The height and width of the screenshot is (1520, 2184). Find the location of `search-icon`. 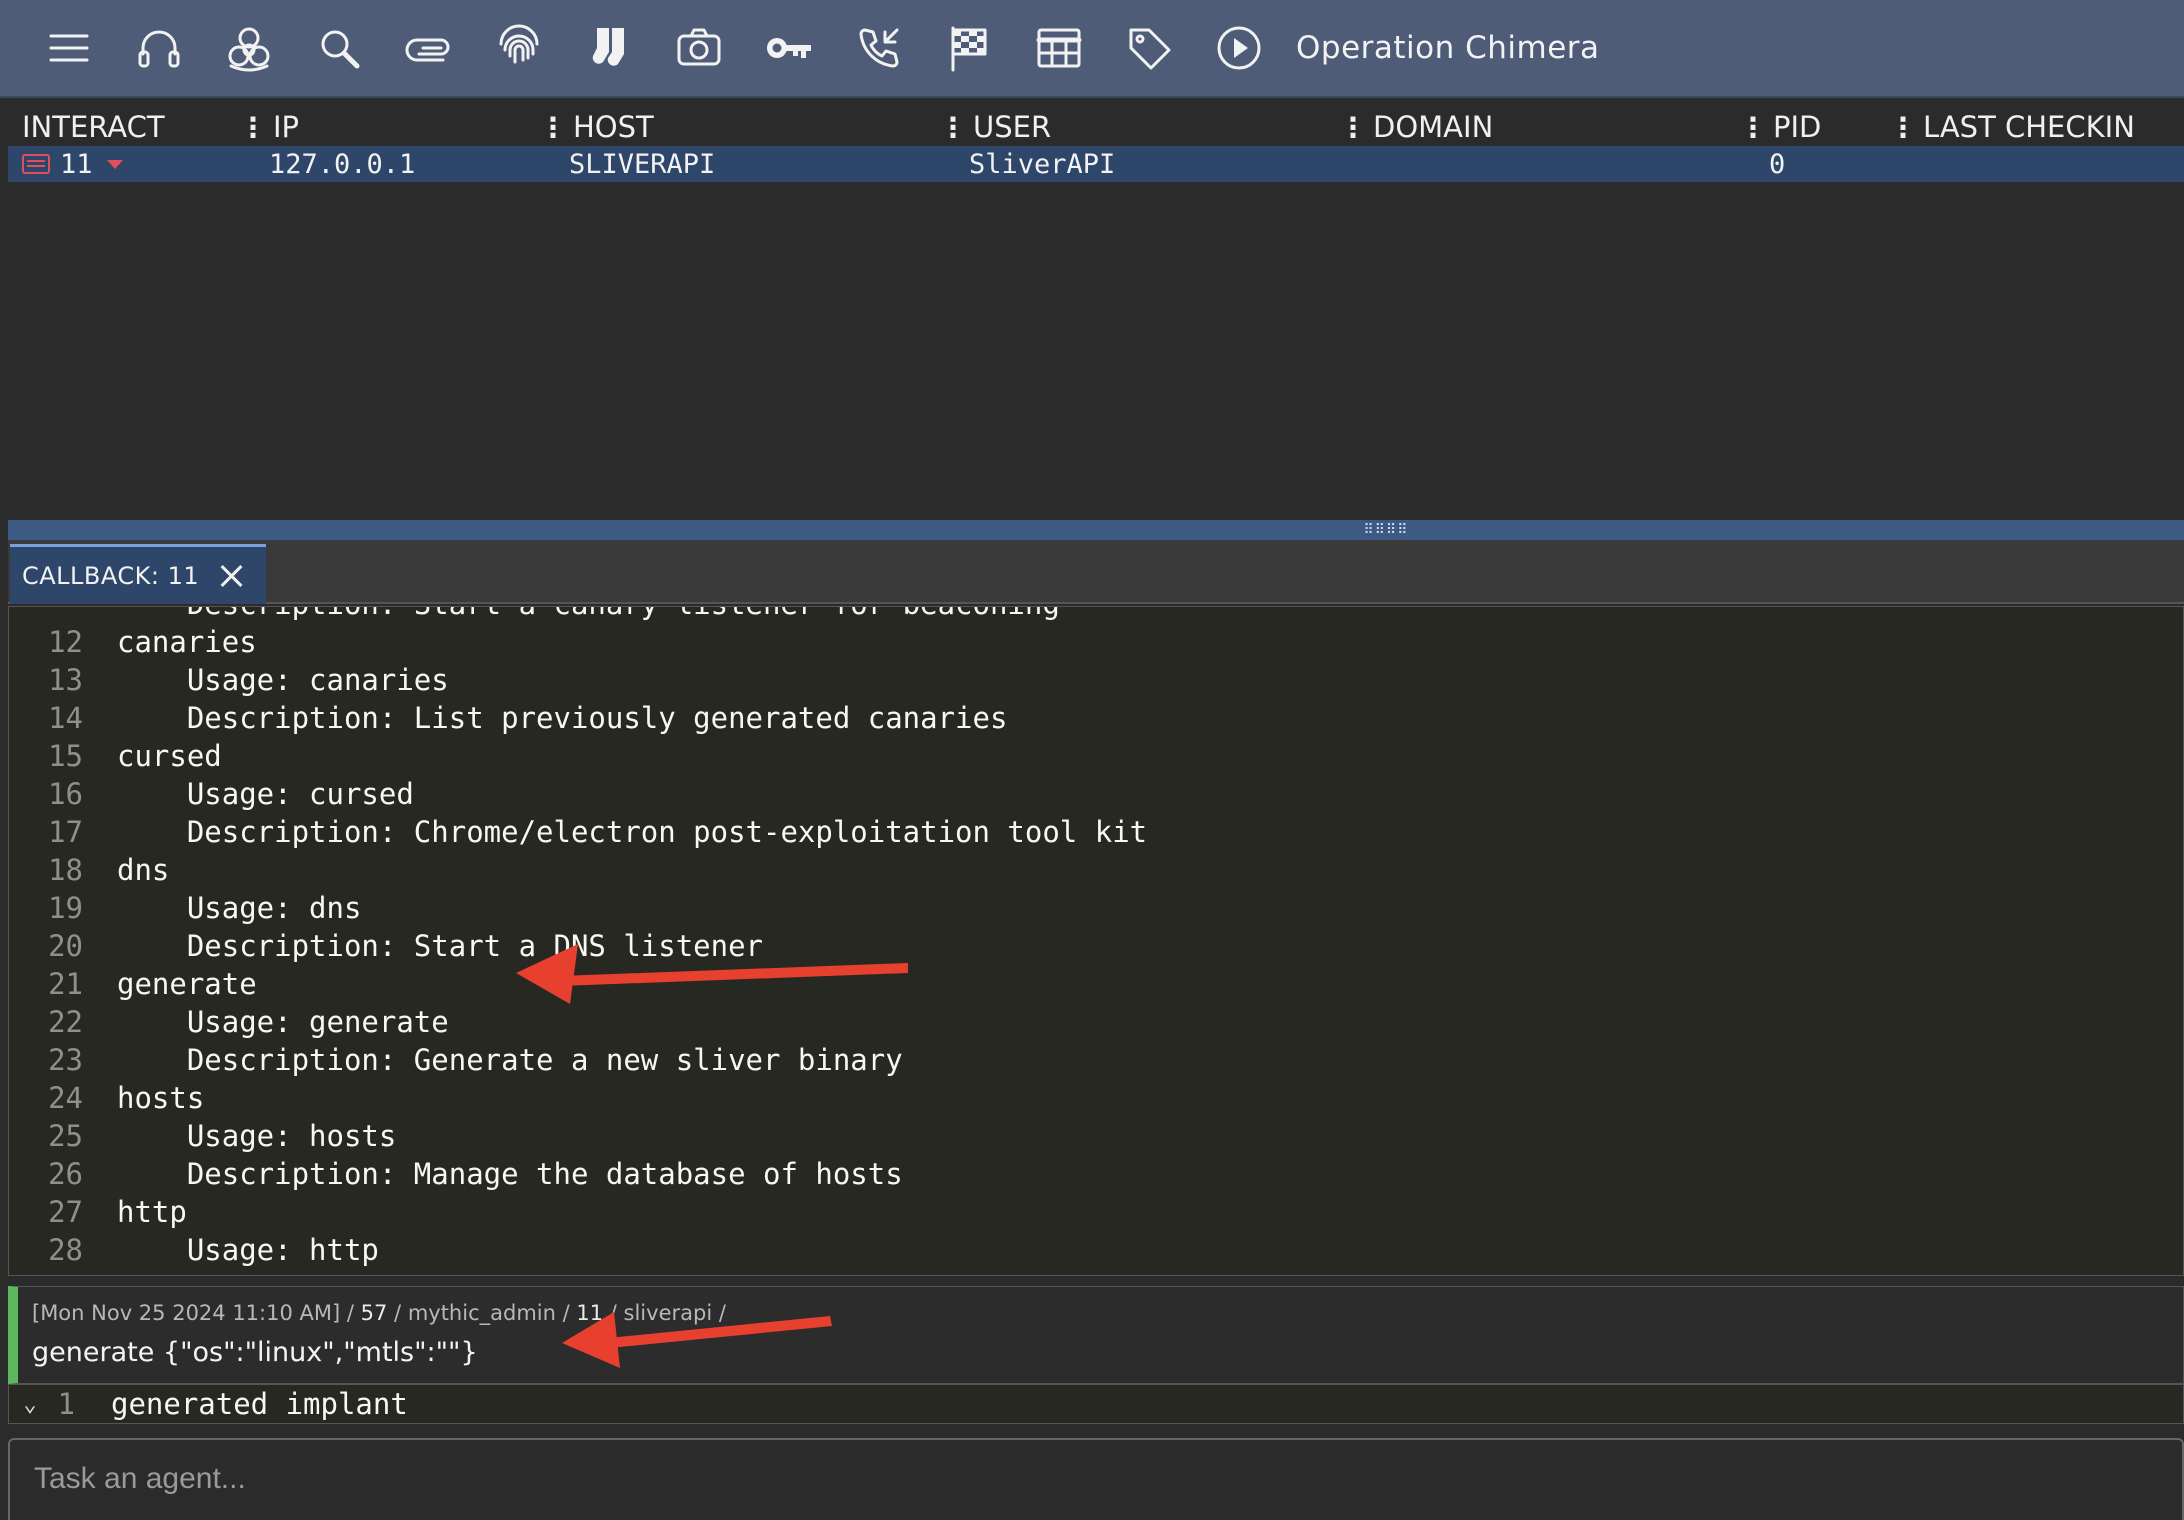

search-icon is located at coordinates (339, 48).